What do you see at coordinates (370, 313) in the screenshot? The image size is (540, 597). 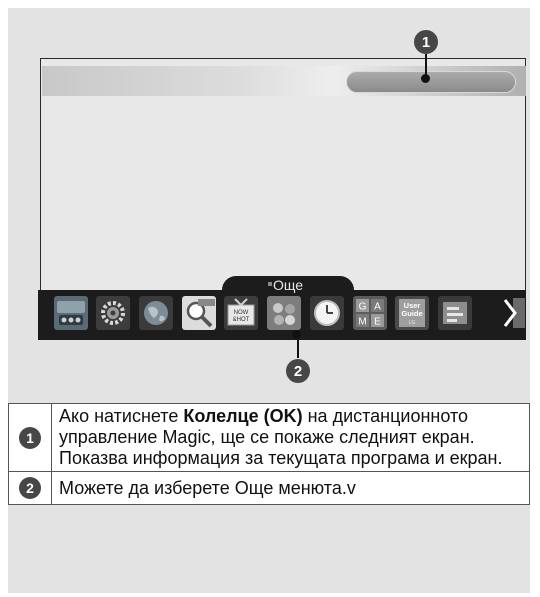 I see `game-icon: G A M E` at bounding box center [370, 313].